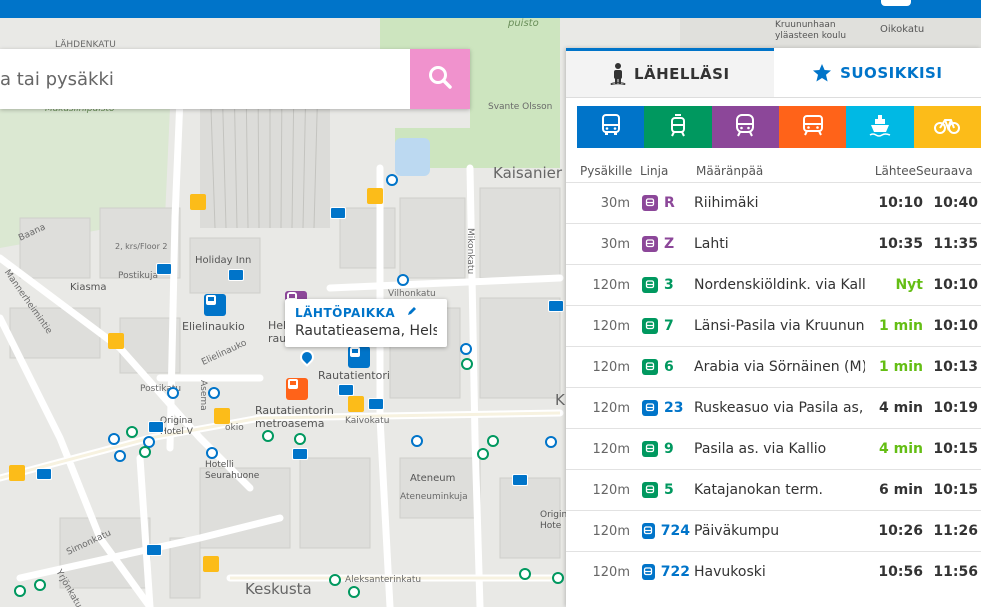 The height and width of the screenshot is (607, 981). What do you see at coordinates (205, 79) in the screenshot?
I see `search-input` at bounding box center [205, 79].